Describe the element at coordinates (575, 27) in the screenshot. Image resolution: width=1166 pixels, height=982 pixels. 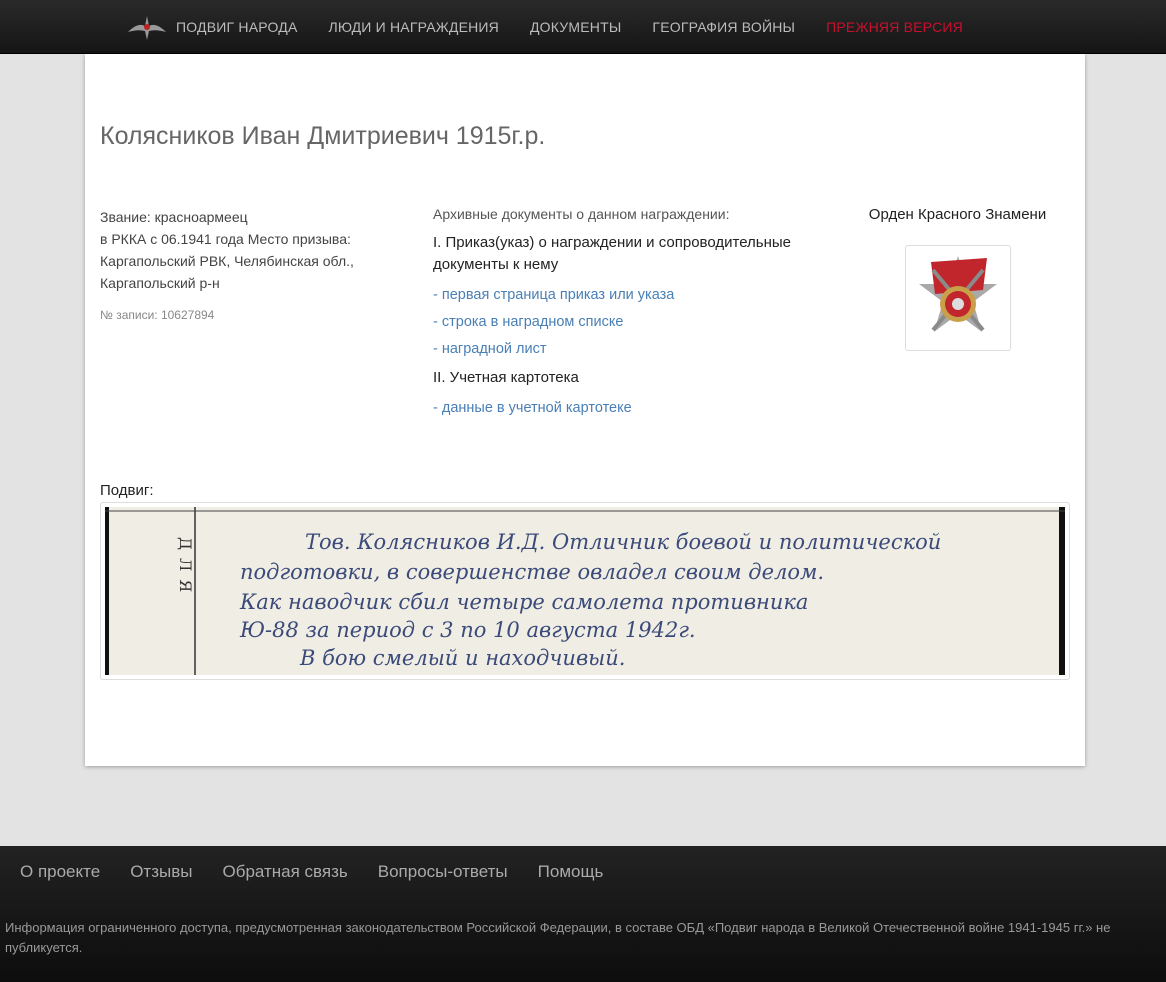
I see `nav-documents: ДОКУМЕНТЫ` at that location.